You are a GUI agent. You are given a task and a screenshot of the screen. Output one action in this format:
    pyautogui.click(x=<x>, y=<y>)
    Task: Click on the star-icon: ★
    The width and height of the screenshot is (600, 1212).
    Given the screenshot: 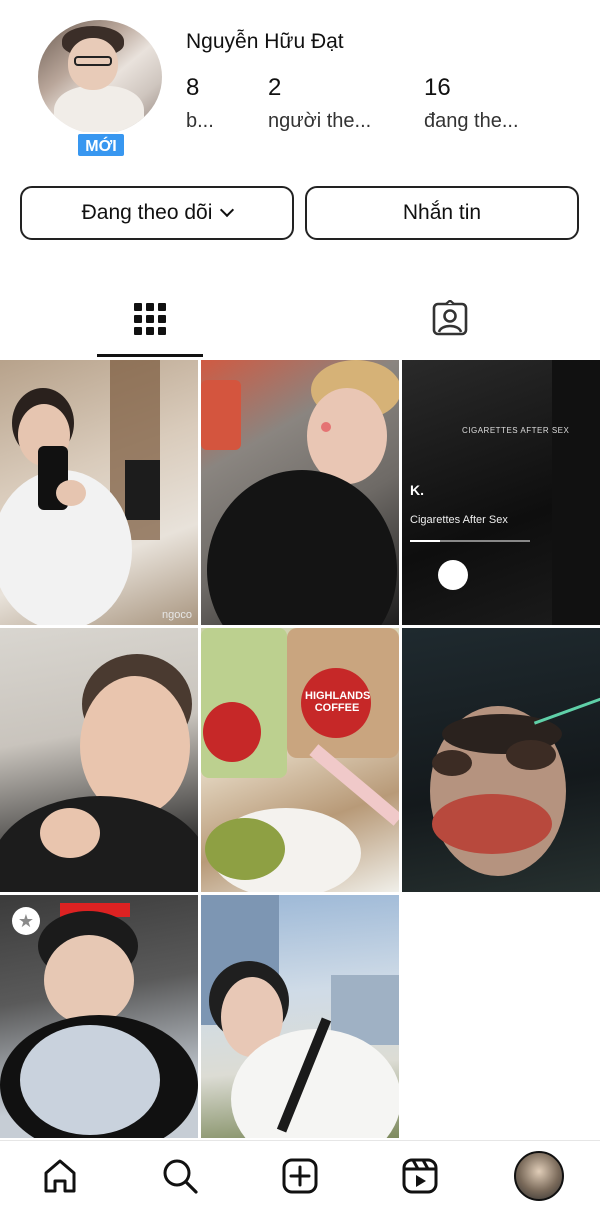 What is the action you would take?
    pyautogui.click(x=26, y=921)
    